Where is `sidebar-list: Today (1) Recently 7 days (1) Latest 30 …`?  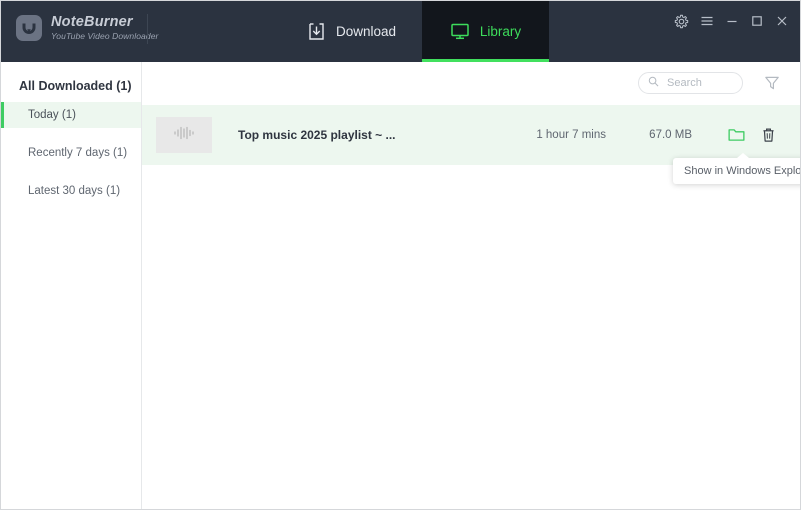
sidebar-list: Today (1) Recently 7 days (1) Latest 30 … is located at coordinates (71, 153).